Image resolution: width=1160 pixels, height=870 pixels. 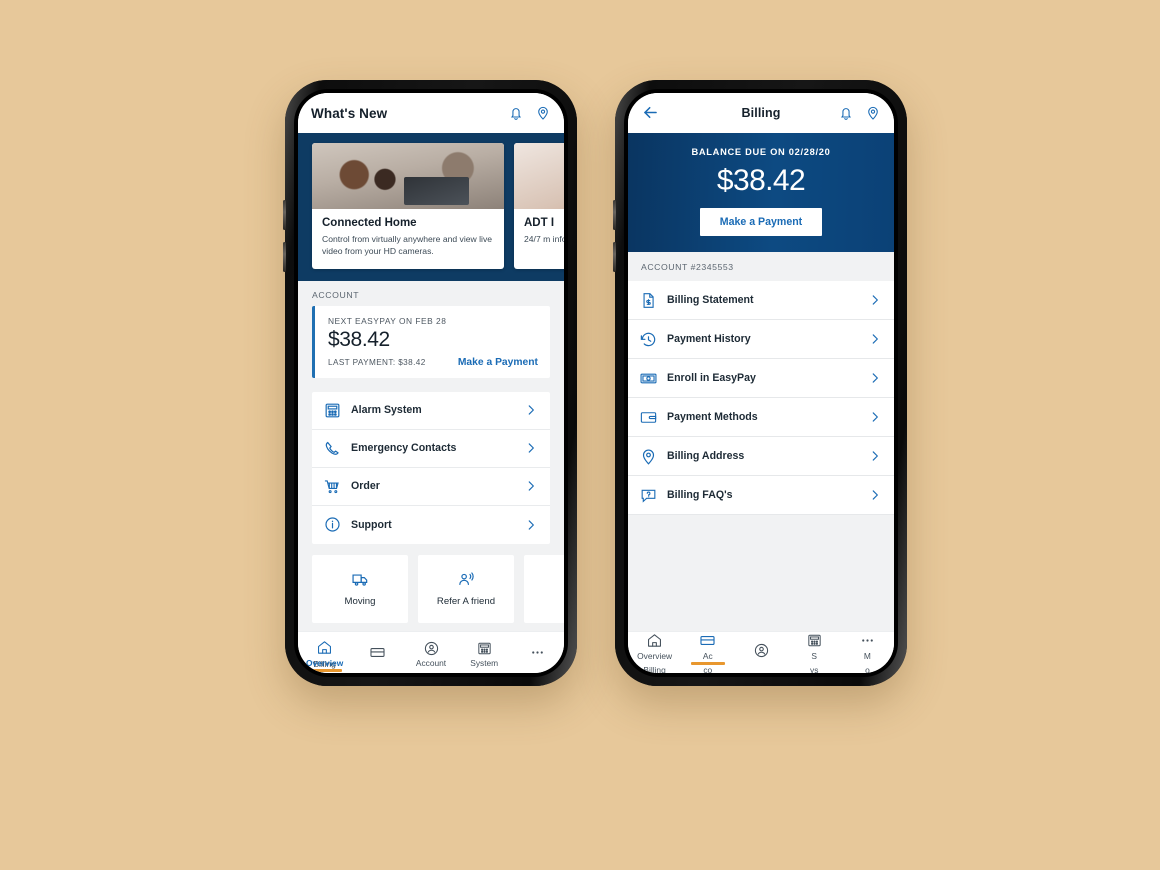 I want to click on list-item-label: Enroll in EasyPay, so click(x=711, y=378).